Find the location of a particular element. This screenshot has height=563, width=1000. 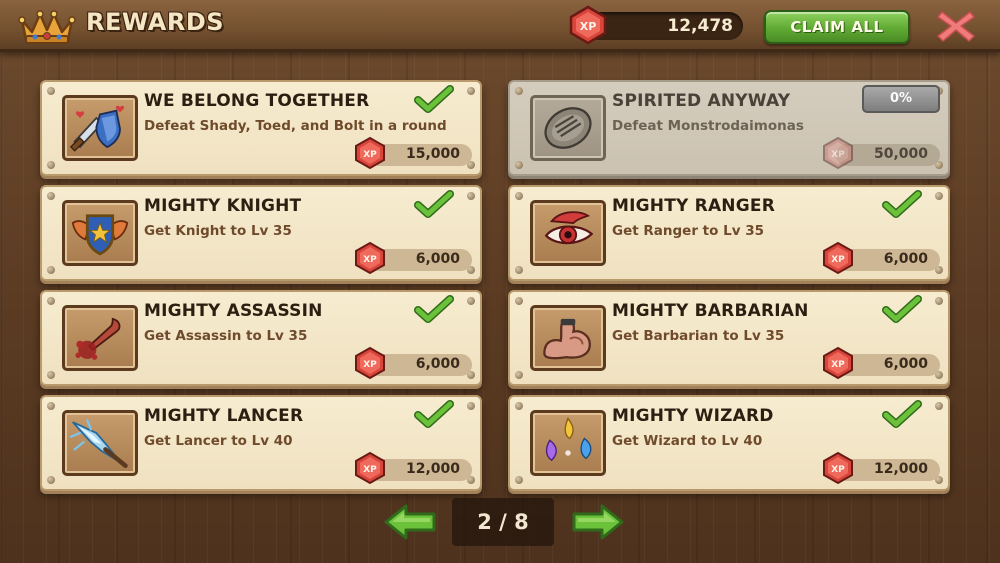

close-icon is located at coordinates (956, 26).